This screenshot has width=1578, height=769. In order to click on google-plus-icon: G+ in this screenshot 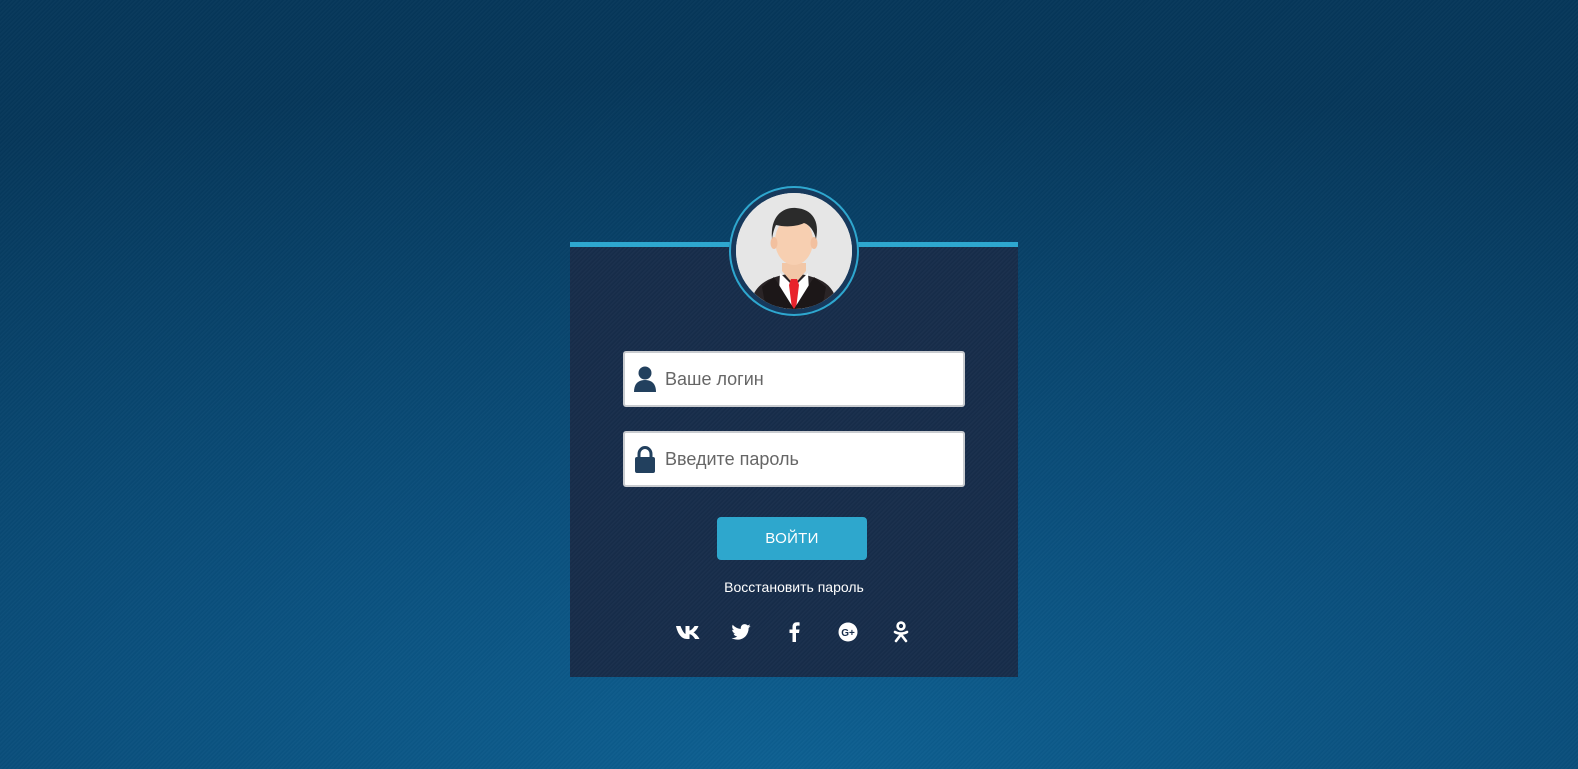, I will do `click(848, 632)`.